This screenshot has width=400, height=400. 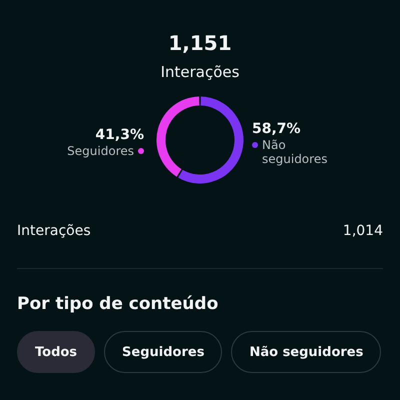 What do you see at coordinates (163, 352) in the screenshot?
I see `filter-chip: Seguidores` at bounding box center [163, 352].